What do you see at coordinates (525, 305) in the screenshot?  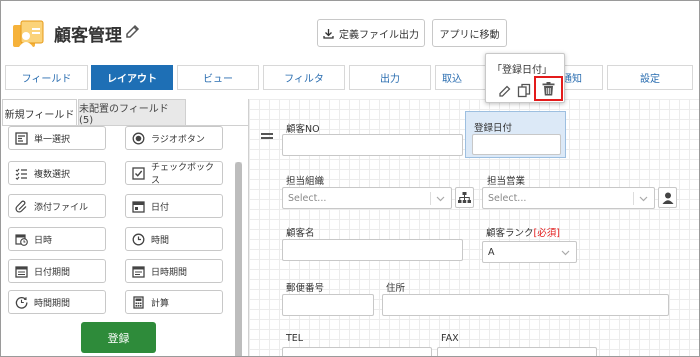 I see `address-input` at bounding box center [525, 305].